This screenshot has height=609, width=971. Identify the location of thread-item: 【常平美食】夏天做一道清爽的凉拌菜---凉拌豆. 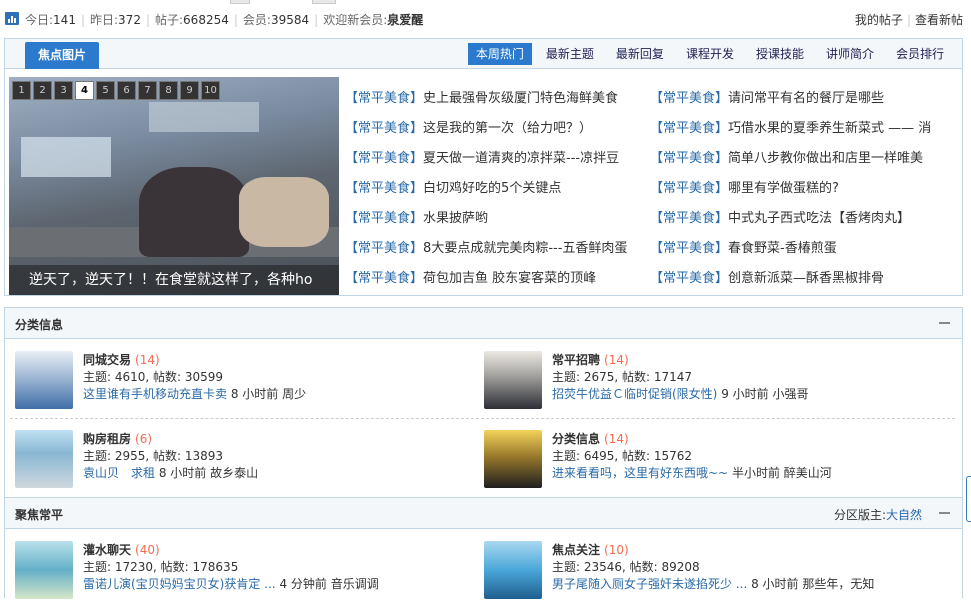
(497, 156).